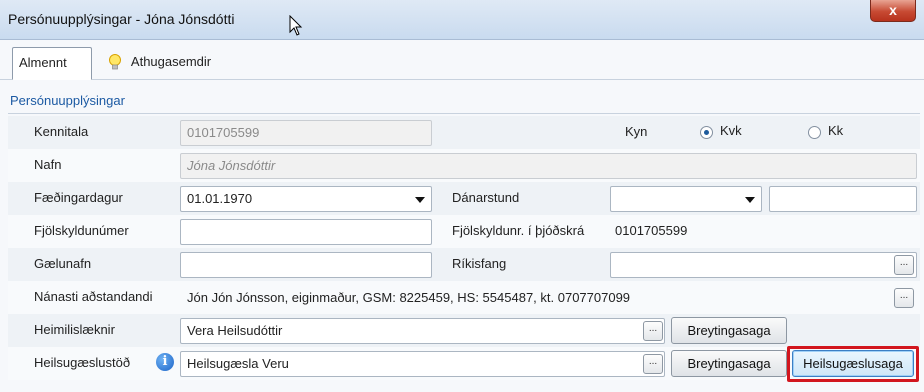 This screenshot has height=392, width=924. I want to click on nanasti-adstandandi-label: Nánasti aðstandandi, so click(93, 296).